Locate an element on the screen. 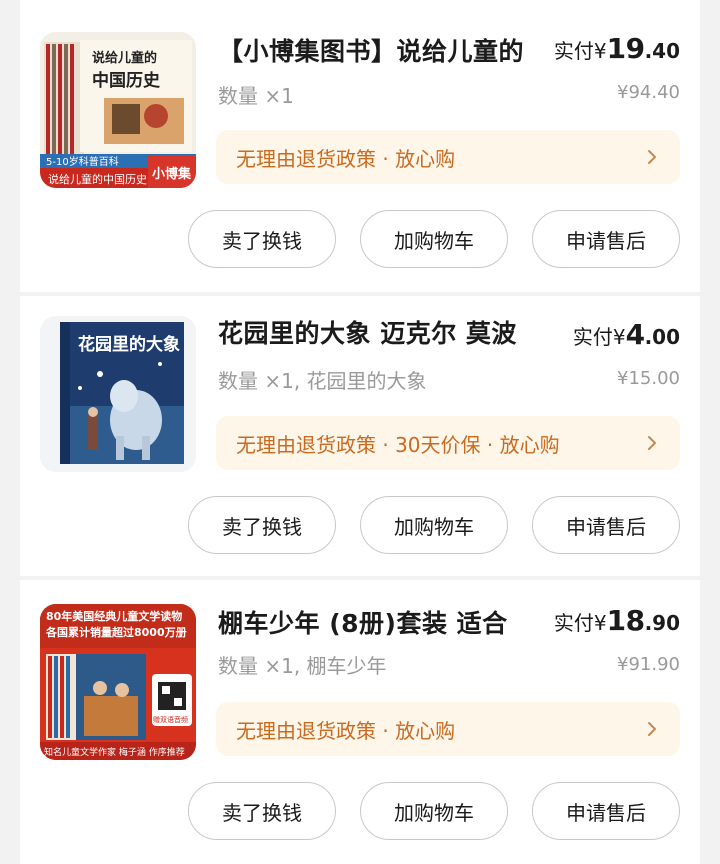  paid-price: 实付¥4.00 is located at coordinates (626, 334).